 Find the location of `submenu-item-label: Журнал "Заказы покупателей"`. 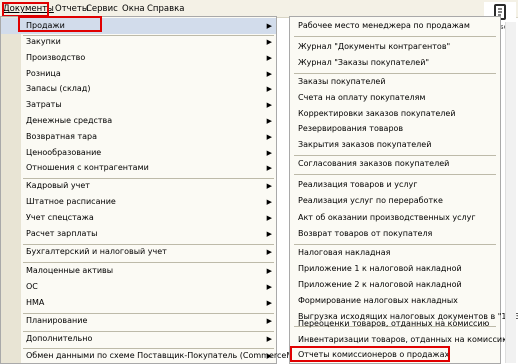

submenu-item-label: Журнал "Заказы покупателей" is located at coordinates (364, 62).